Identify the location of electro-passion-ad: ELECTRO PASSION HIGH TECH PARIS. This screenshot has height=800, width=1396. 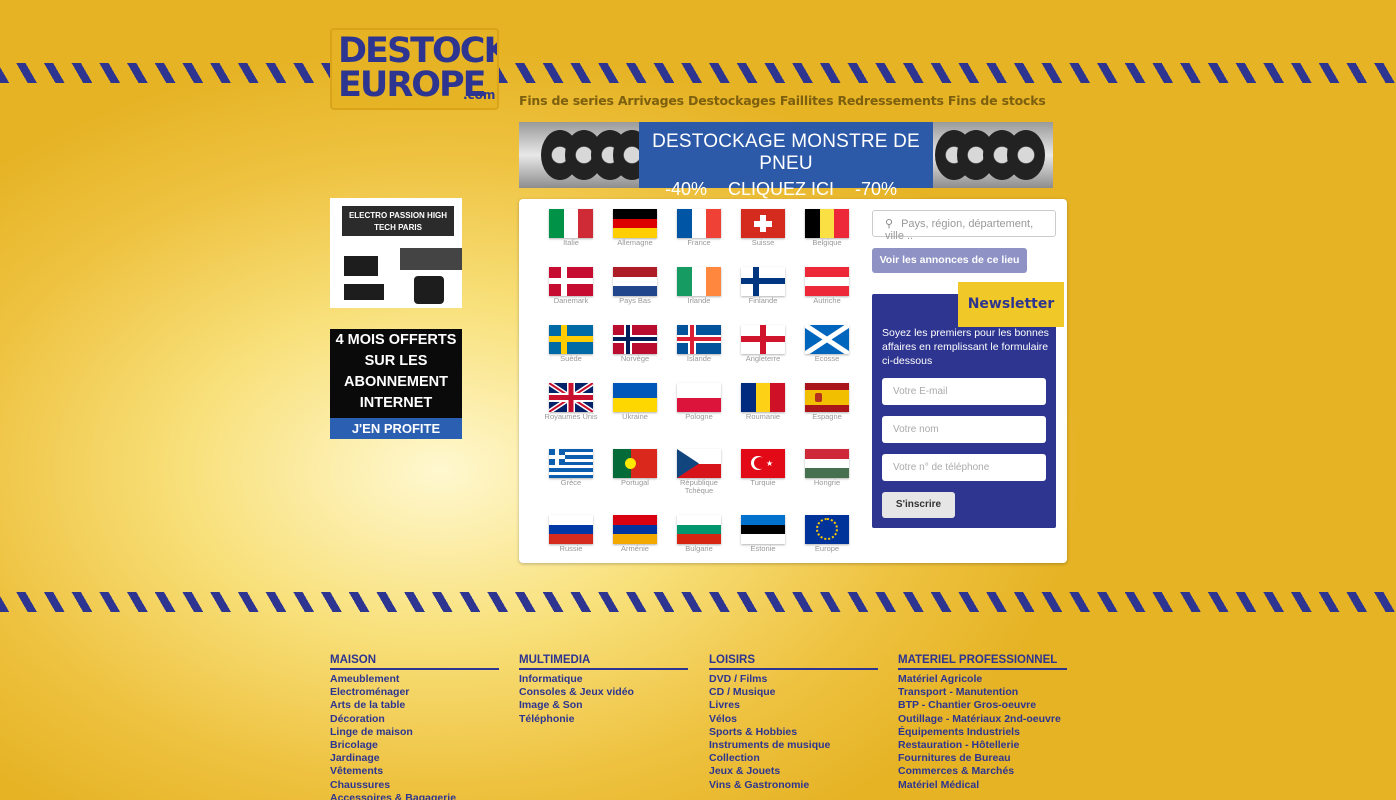
(396, 253).